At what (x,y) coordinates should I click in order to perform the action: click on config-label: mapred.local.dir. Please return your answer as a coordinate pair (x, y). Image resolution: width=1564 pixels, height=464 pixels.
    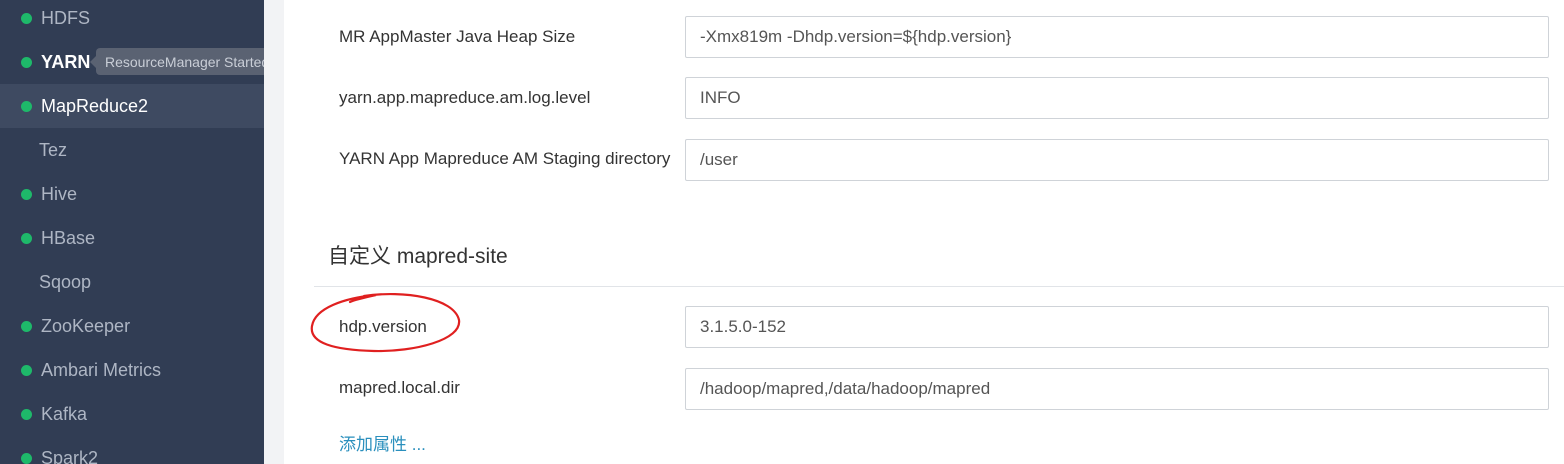
    Looking at the image, I should click on (399, 387).